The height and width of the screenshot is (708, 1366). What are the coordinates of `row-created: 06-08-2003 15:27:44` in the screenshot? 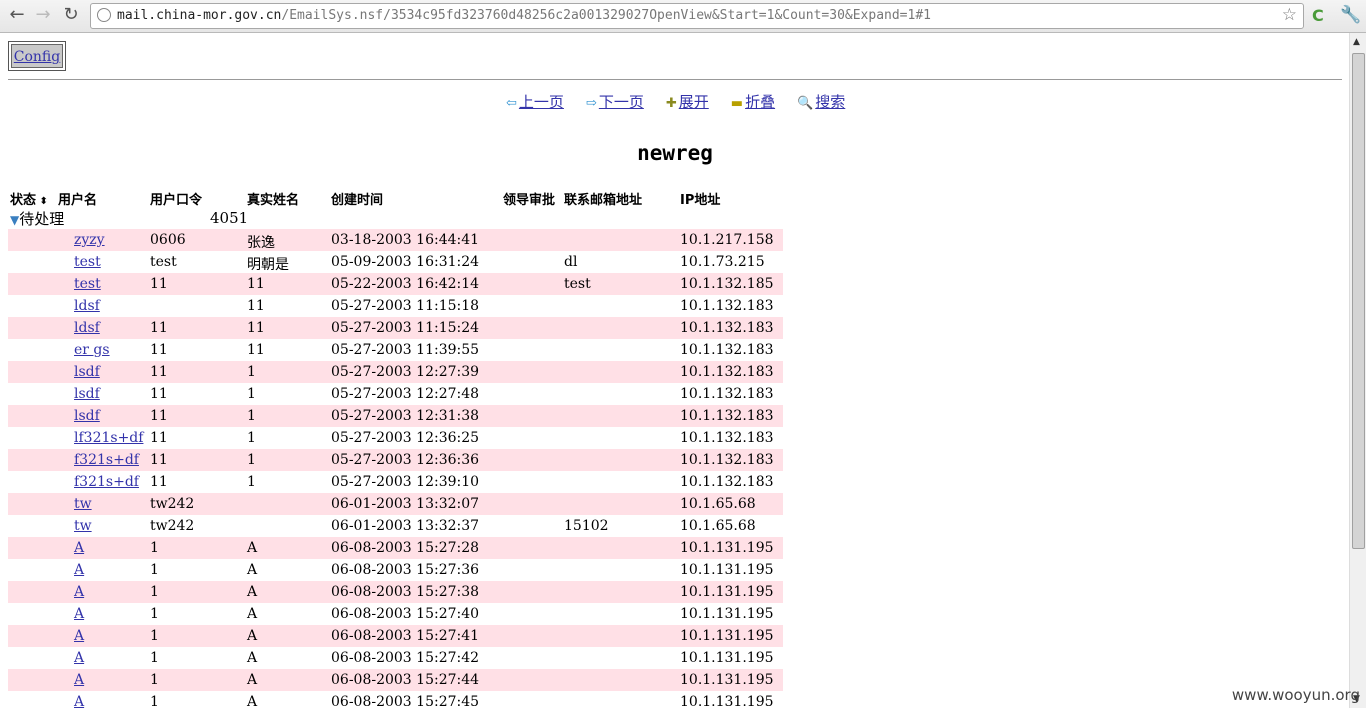 It's located at (405, 680).